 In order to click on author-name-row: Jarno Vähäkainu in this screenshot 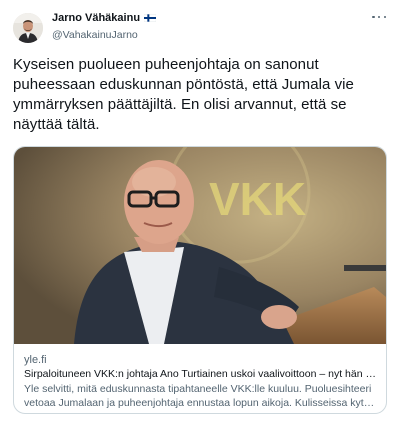, I will do `click(104, 18)`.